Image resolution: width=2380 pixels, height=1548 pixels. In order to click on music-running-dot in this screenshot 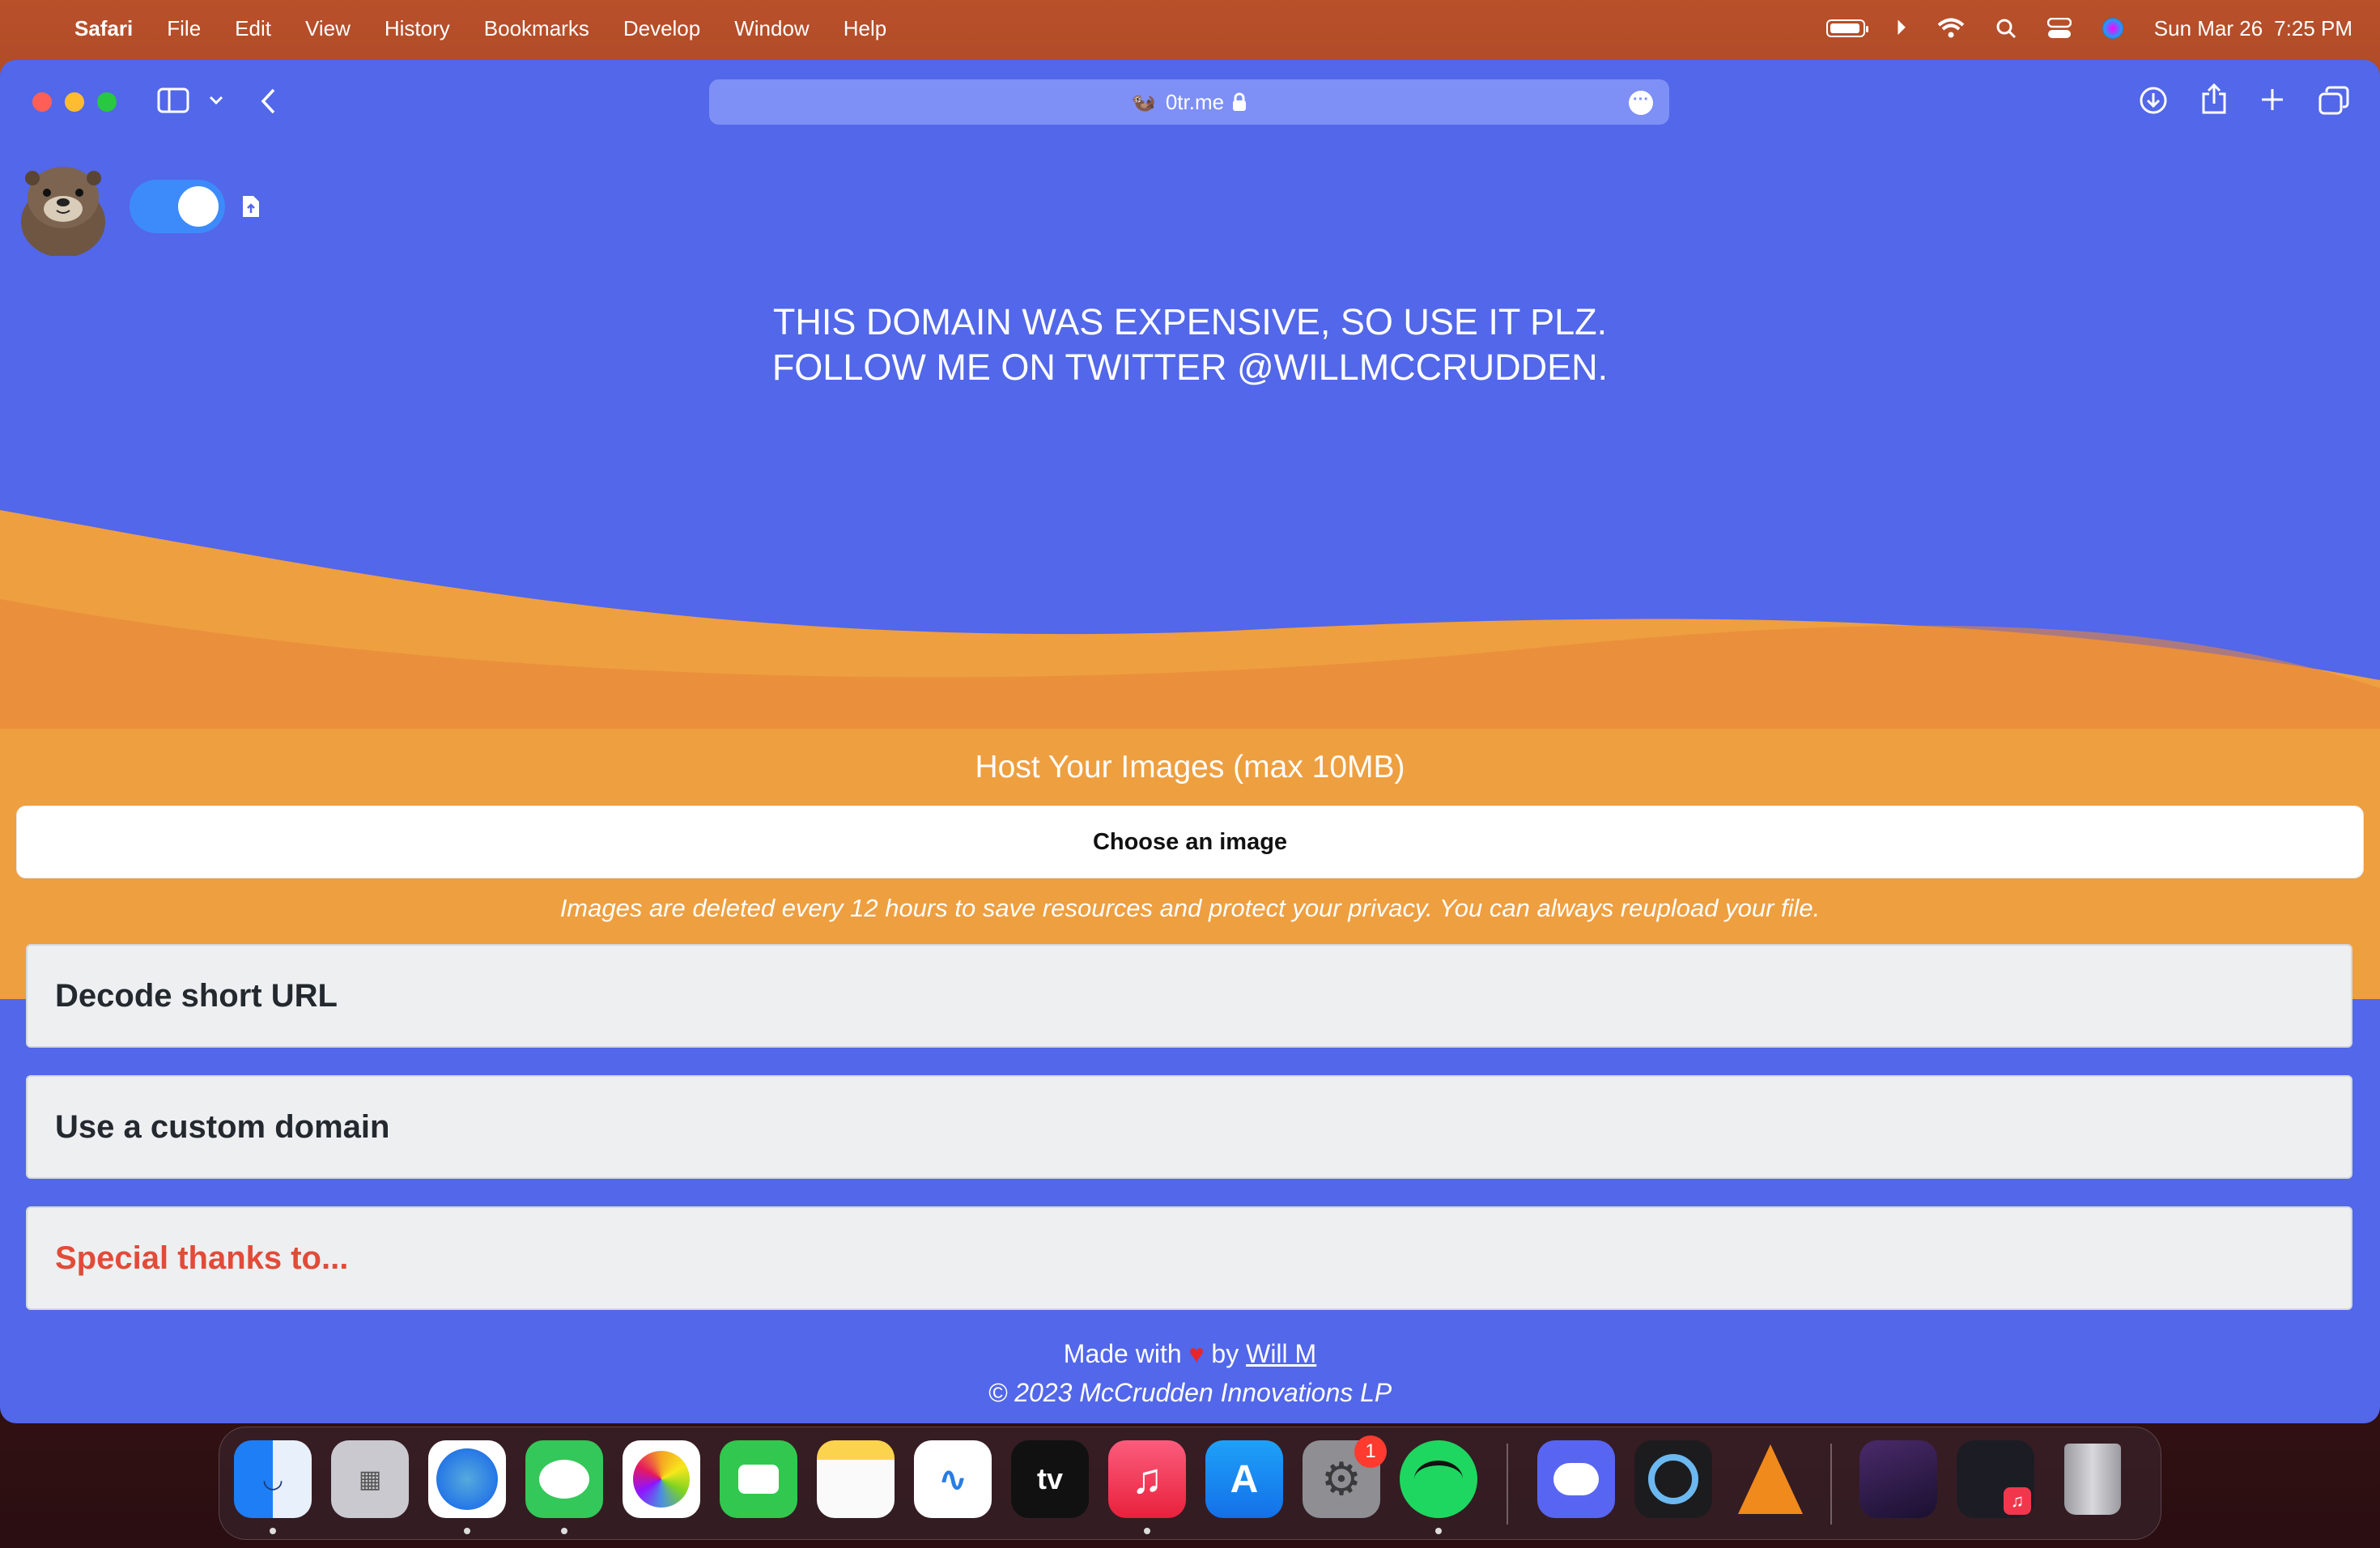, I will do `click(1147, 1531)`.